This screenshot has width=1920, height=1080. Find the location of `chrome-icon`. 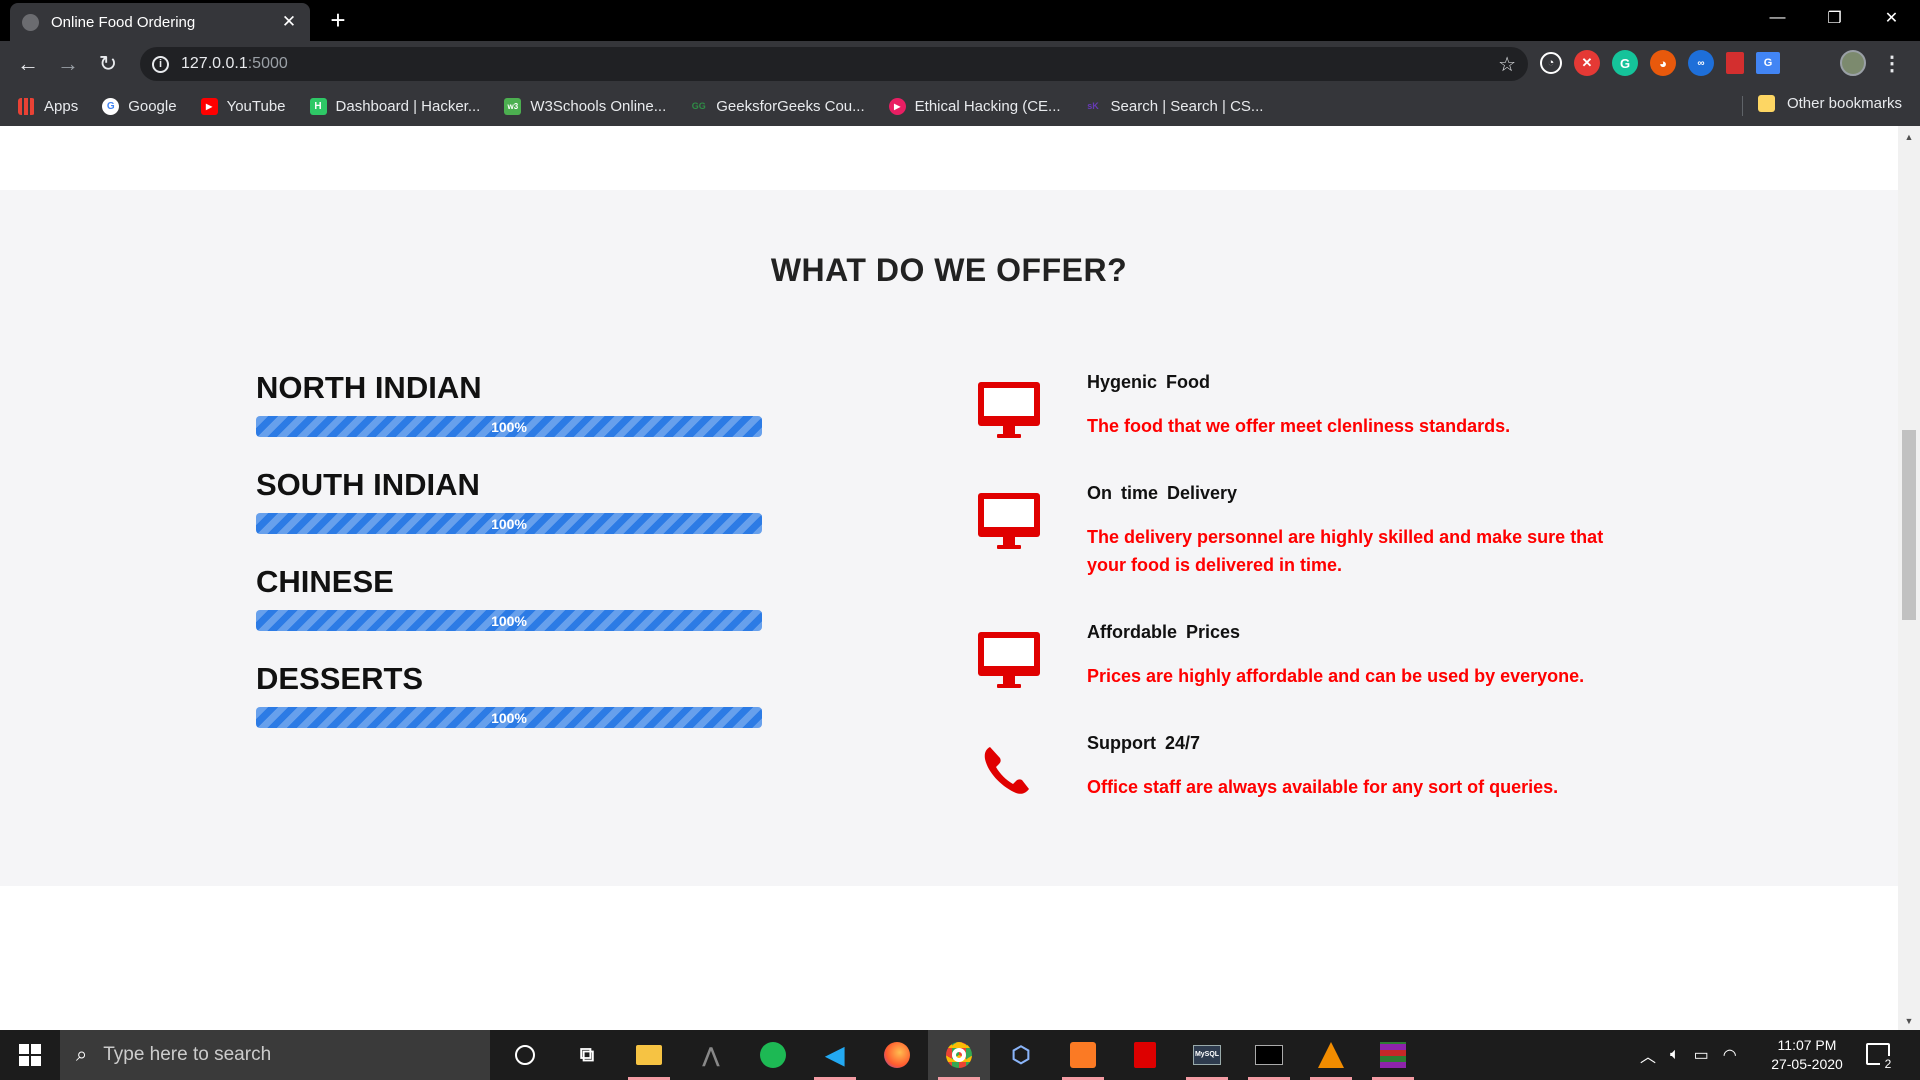

chrome-icon is located at coordinates (959, 1055).